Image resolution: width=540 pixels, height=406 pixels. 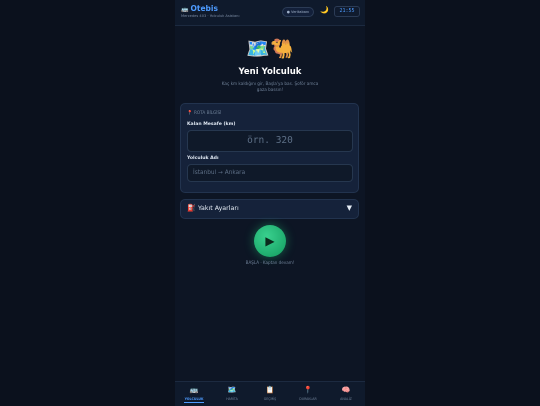 What do you see at coordinates (203, 158) in the screenshot?
I see `trip-name-label: Yolculuk Adı` at bounding box center [203, 158].